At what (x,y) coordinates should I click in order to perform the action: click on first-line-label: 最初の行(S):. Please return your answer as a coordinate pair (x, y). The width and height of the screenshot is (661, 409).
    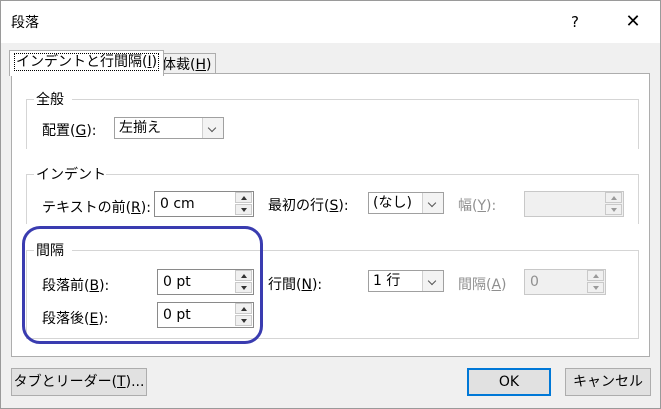
    Looking at the image, I should click on (308, 206).